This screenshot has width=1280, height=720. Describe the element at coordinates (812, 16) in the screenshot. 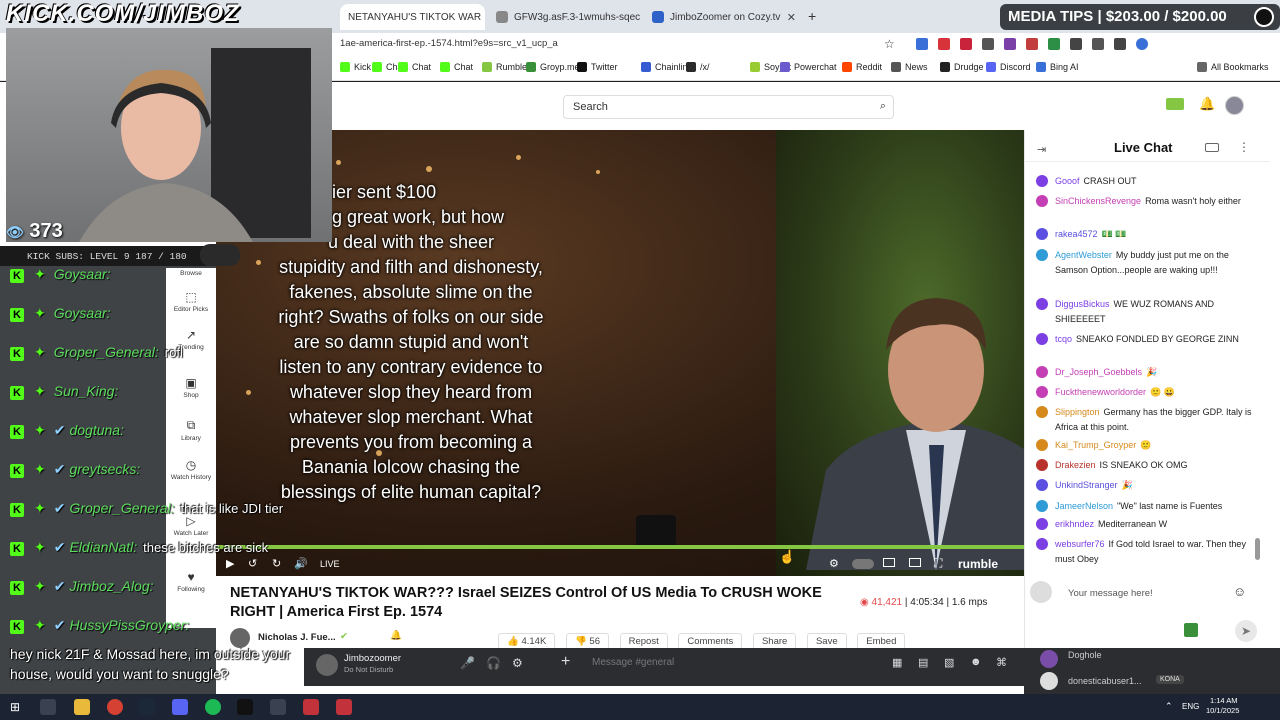

I see `new-tab-icon: +` at that location.